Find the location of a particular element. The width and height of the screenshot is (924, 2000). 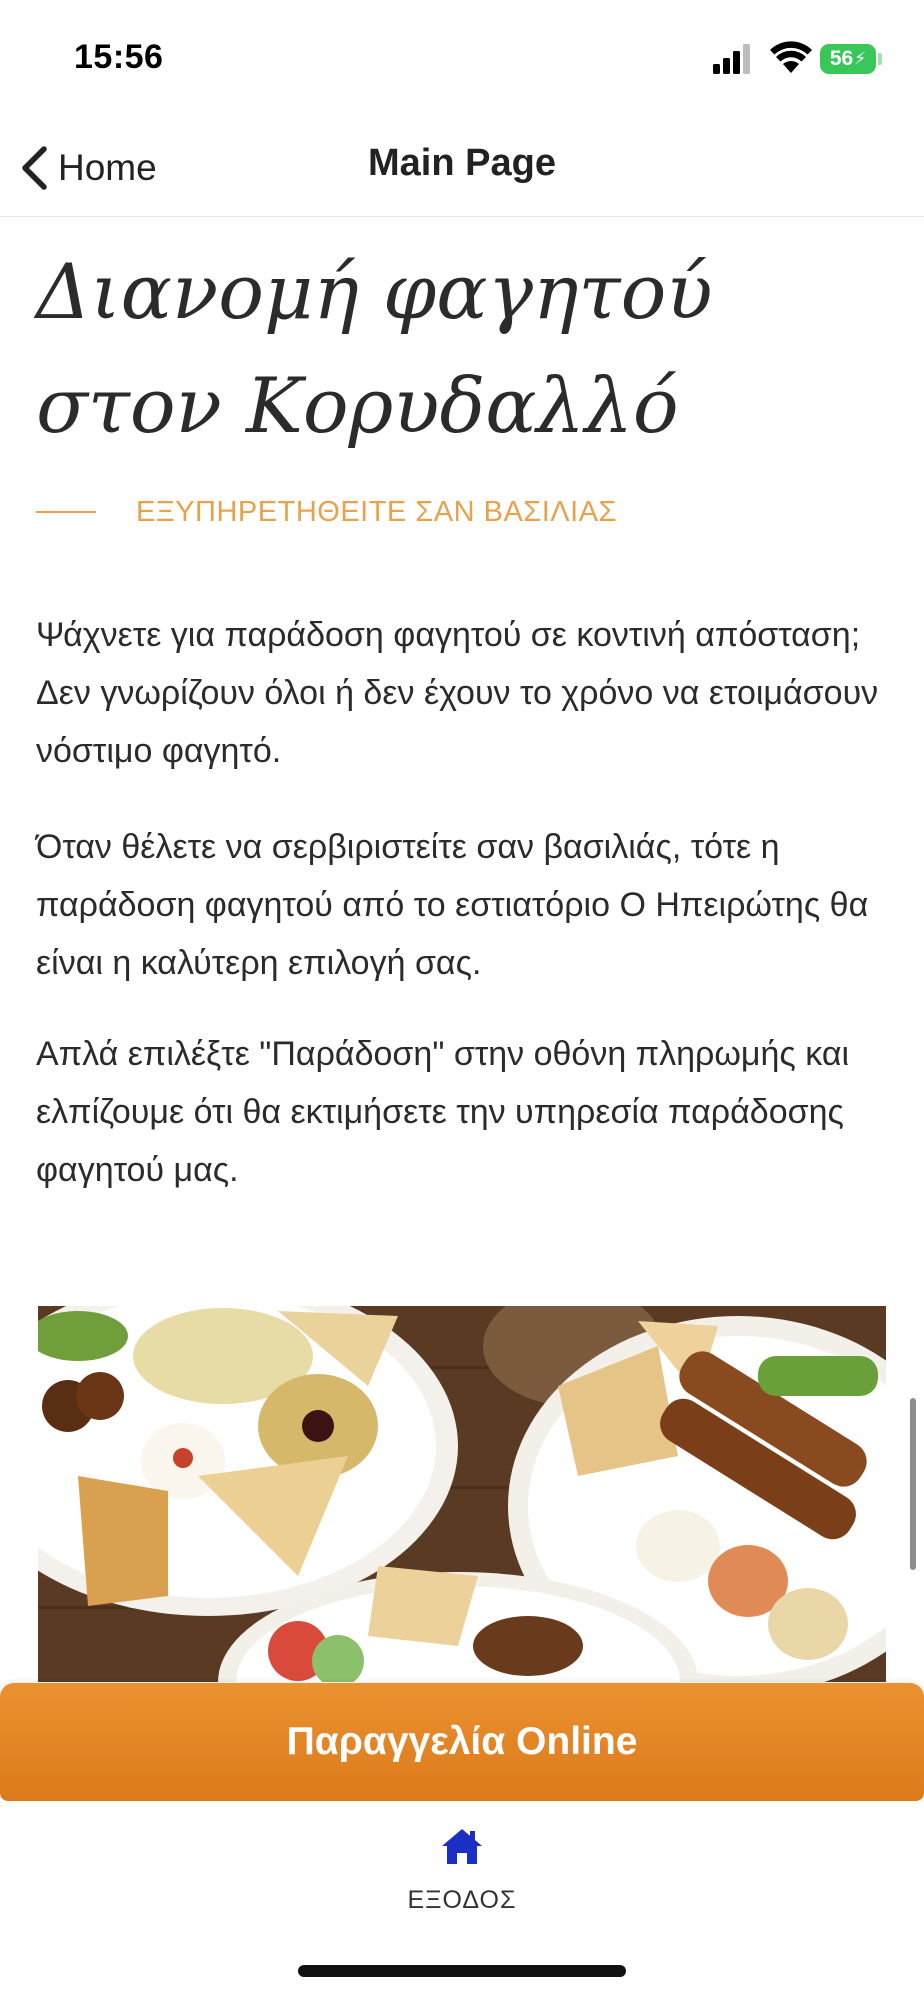

navigation-bar: Home Main Page is located at coordinates (462, 168).